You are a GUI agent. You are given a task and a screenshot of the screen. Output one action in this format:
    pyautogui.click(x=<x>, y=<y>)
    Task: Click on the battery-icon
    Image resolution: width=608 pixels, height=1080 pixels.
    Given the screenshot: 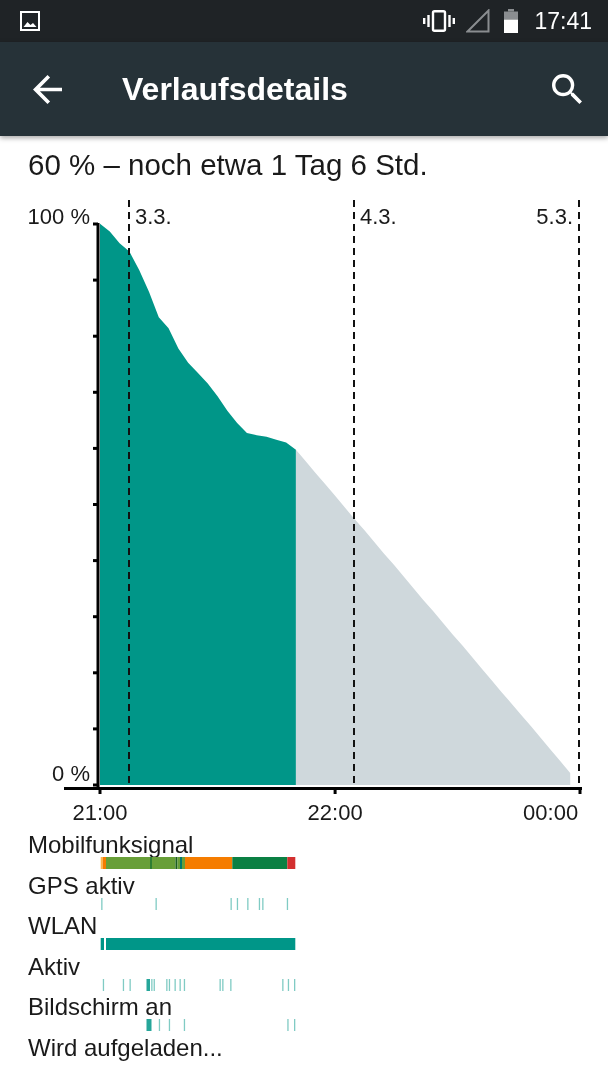 What is the action you would take?
    pyautogui.click(x=511, y=21)
    